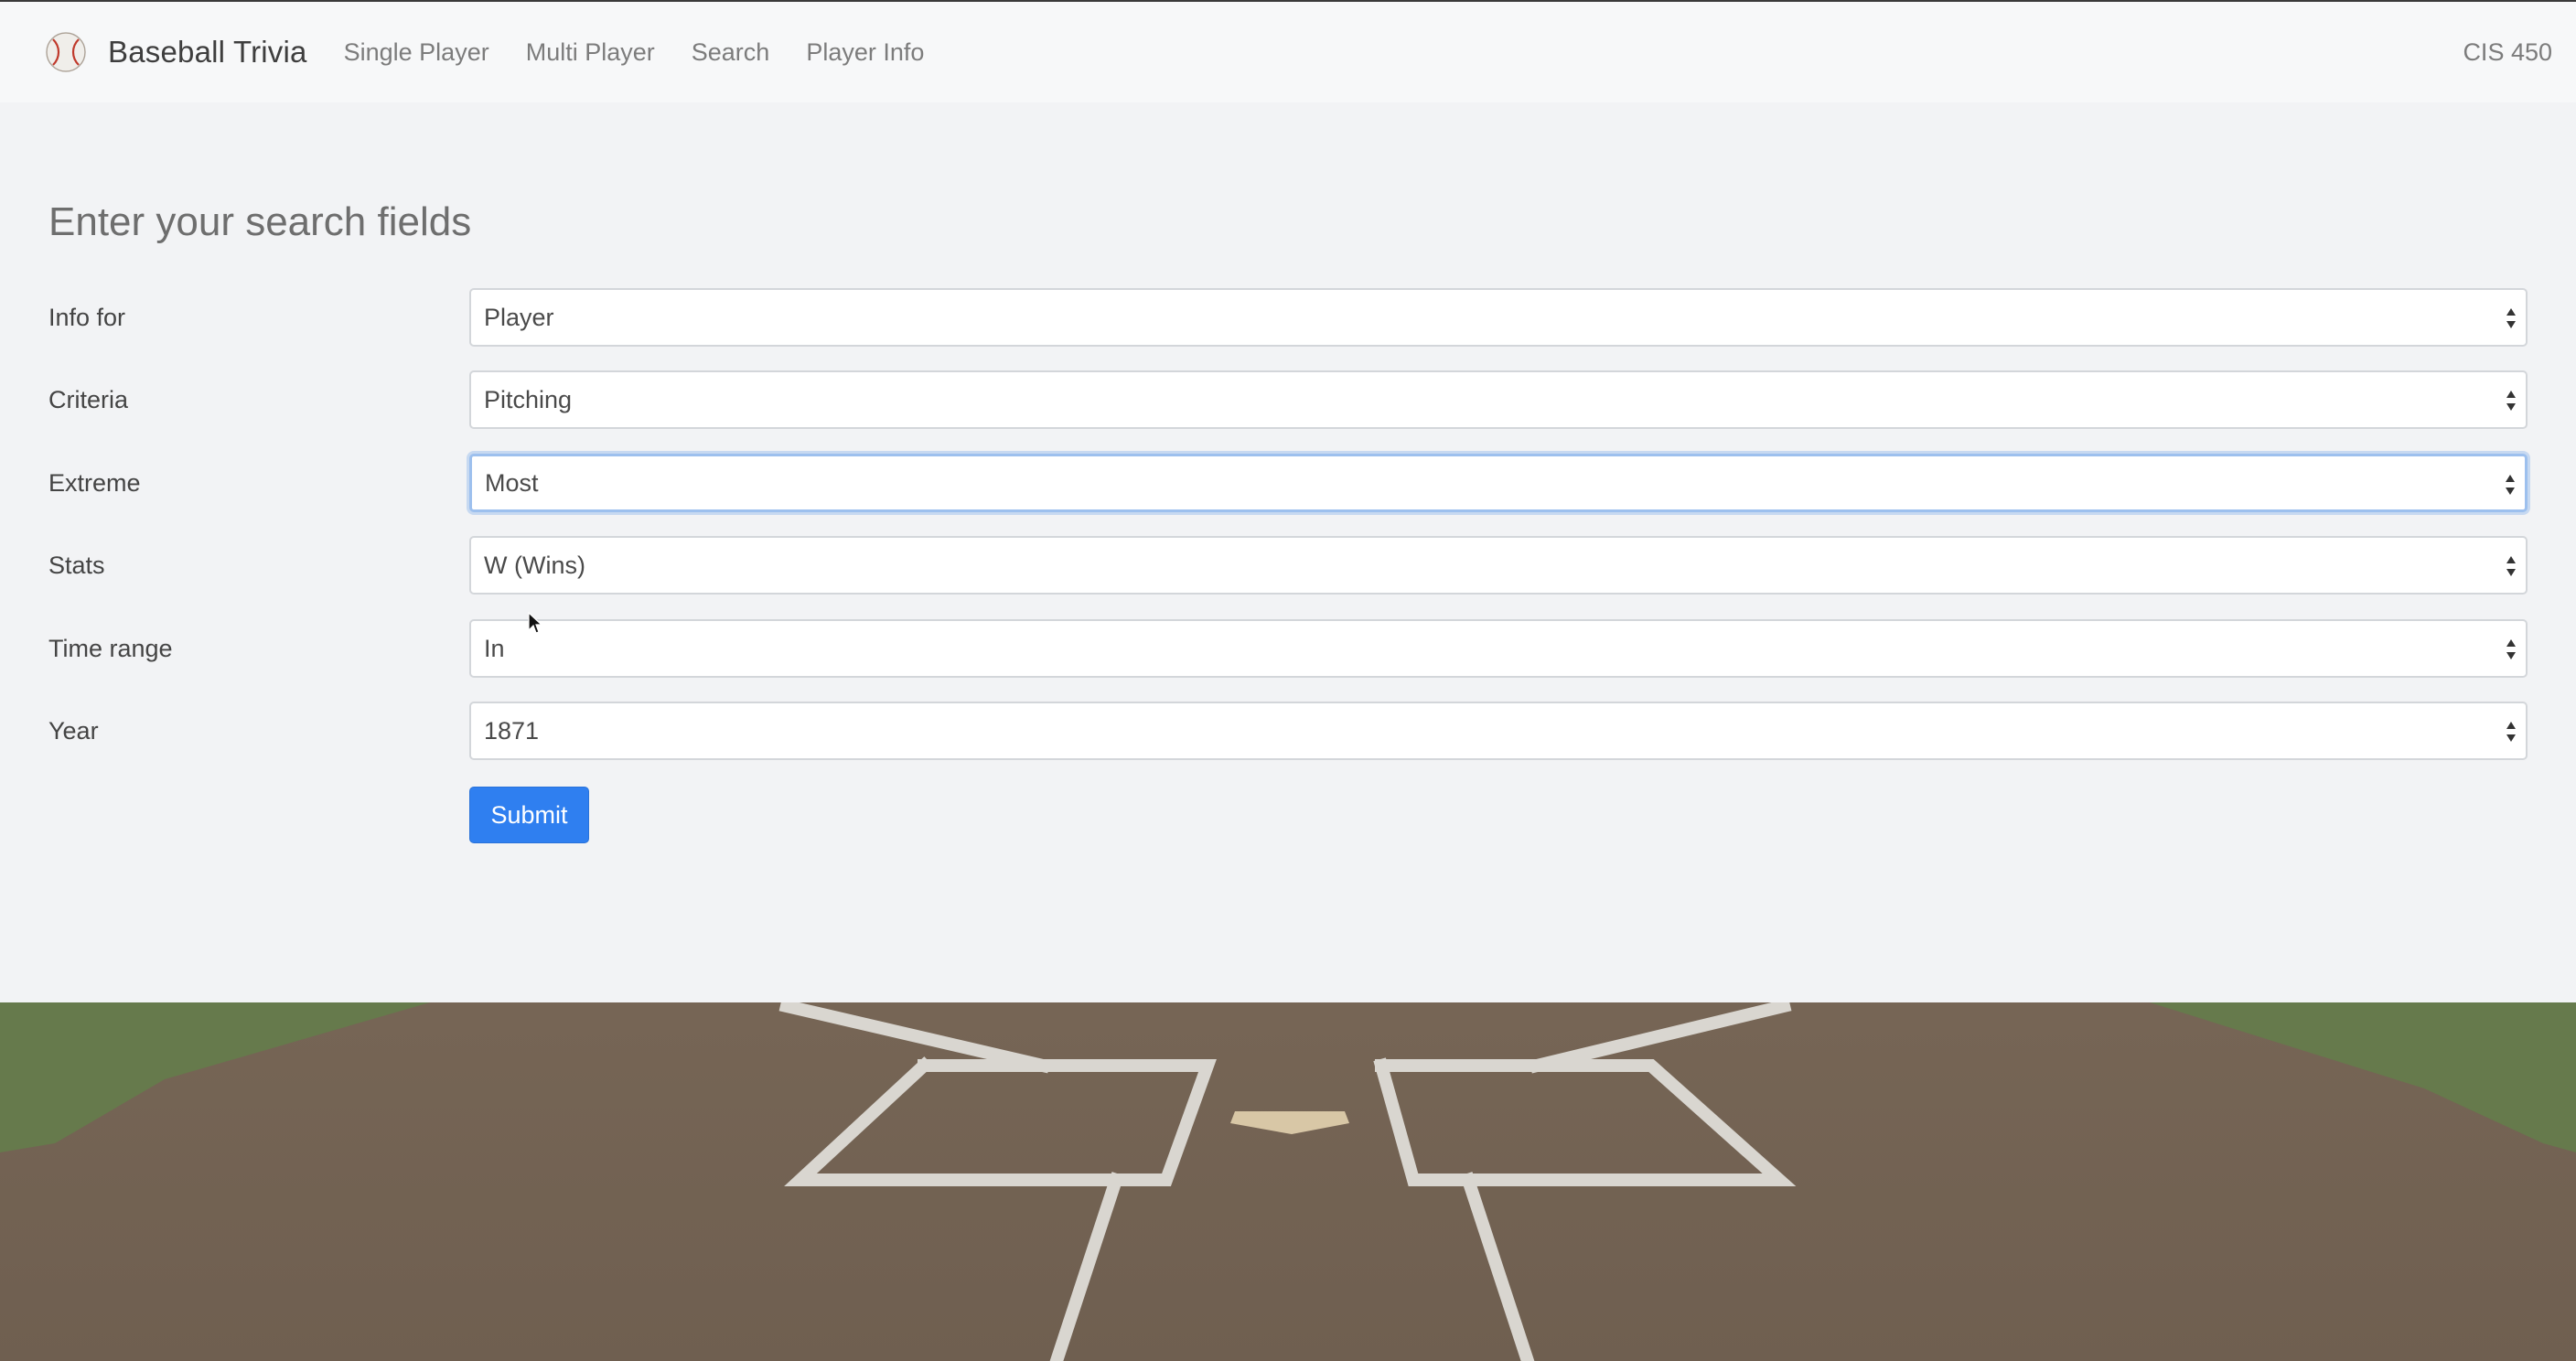 The height and width of the screenshot is (1361, 2576). Describe the element at coordinates (1499, 648) in the screenshot. I see `time-range-select: In` at that location.